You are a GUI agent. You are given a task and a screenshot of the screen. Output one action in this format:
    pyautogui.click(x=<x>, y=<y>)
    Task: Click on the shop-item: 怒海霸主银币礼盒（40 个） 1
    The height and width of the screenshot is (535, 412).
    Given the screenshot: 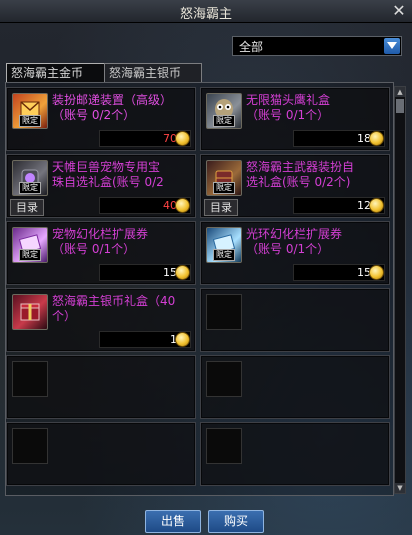 What is the action you would take?
    pyautogui.click(x=101, y=320)
    